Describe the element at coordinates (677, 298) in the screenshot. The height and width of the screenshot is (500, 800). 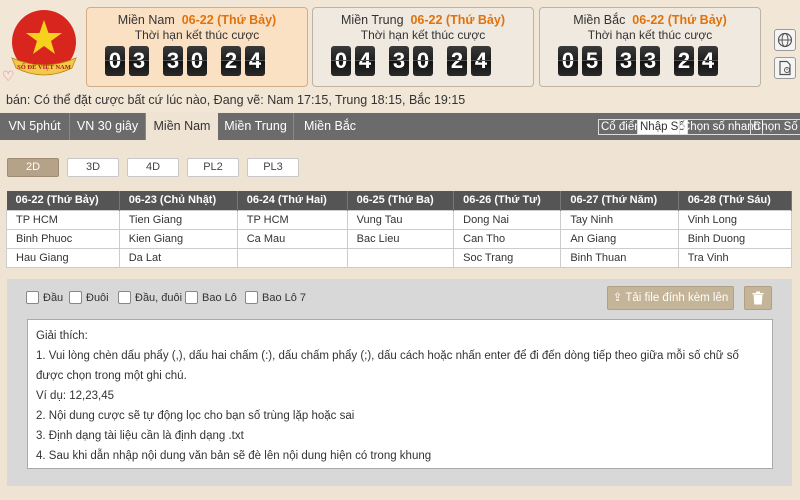
I see `upload-label: Tải file đính kèm lên` at that location.